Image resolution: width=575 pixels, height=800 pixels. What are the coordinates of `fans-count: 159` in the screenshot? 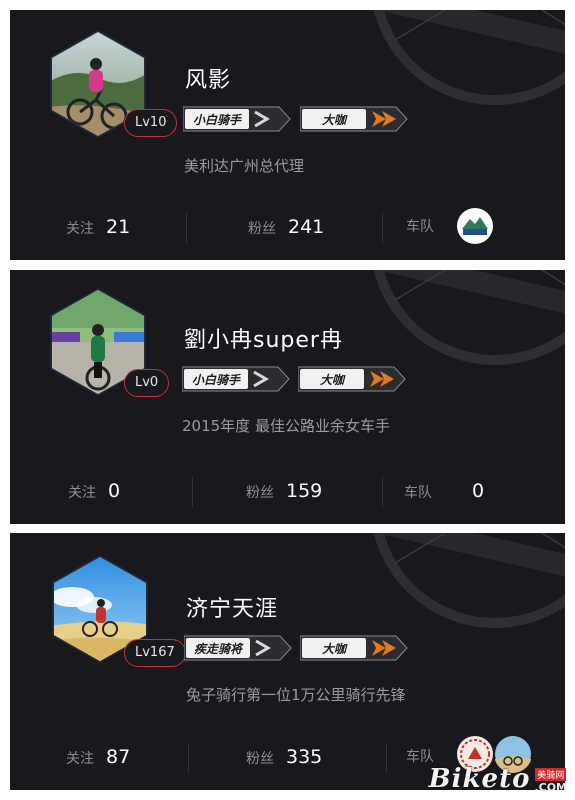 It's located at (304, 491).